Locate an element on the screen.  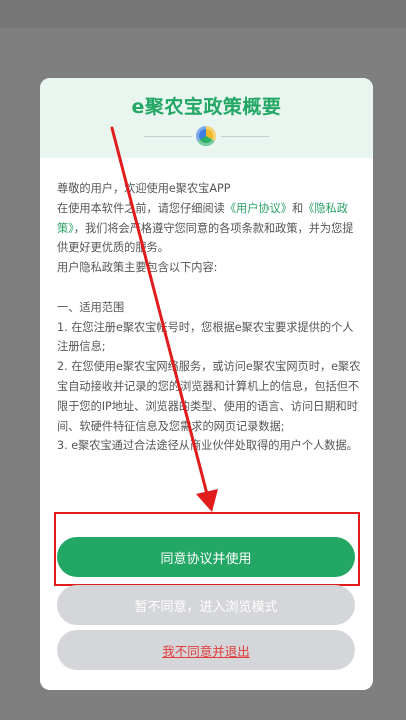
user-agreement-link: 《用户协议》 is located at coordinates (258, 208).